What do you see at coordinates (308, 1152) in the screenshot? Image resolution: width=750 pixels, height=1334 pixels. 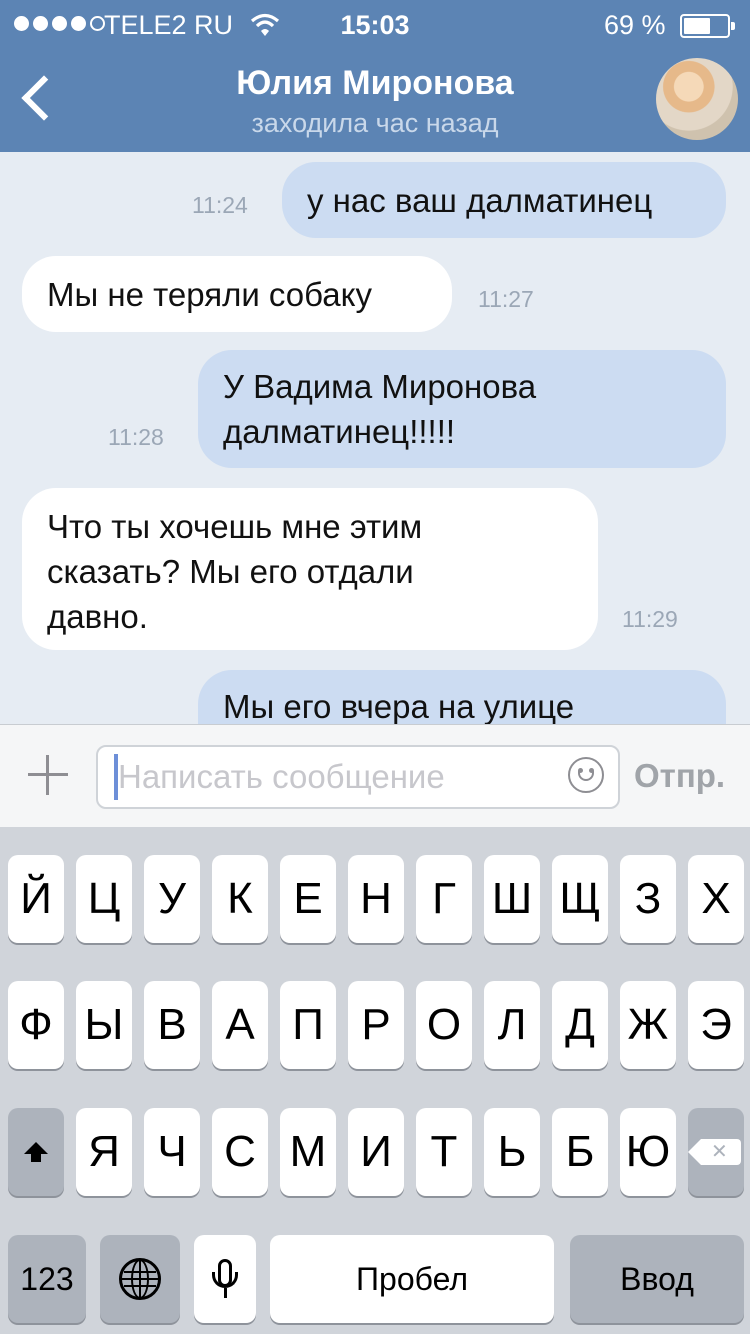 I see `key-М: М` at bounding box center [308, 1152].